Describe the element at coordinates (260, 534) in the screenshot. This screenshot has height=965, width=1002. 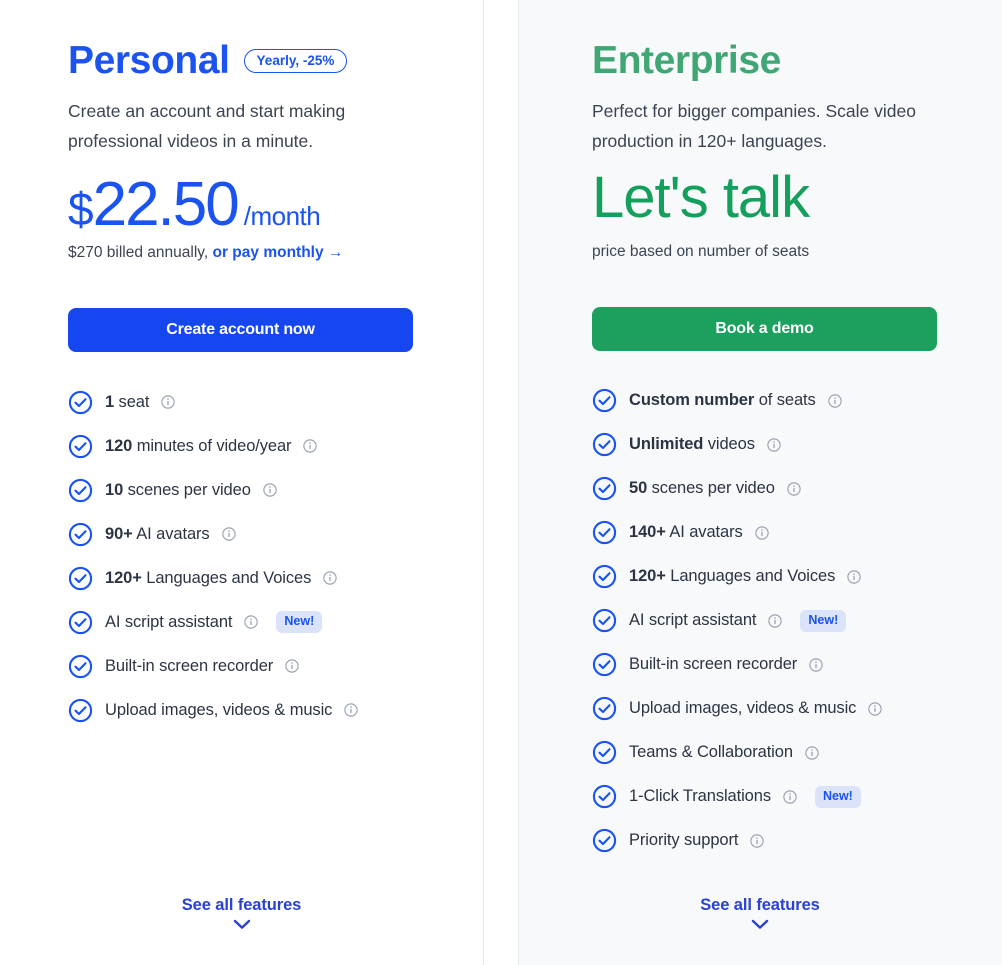
I see `list-item: 90+ AI avatars` at that location.